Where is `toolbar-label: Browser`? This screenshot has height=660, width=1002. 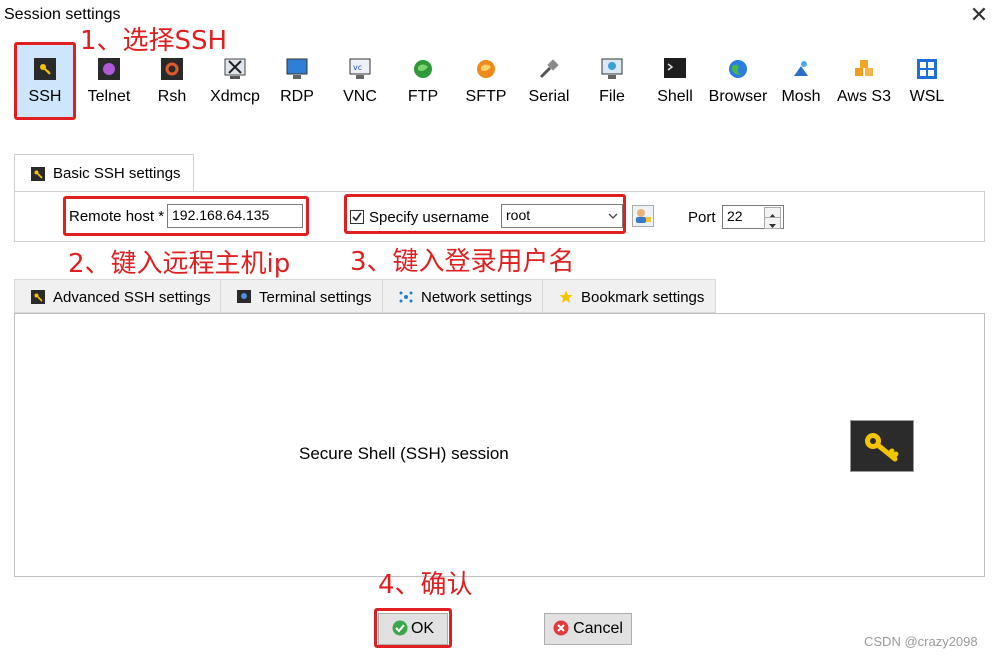 toolbar-label: Browser is located at coordinates (738, 96).